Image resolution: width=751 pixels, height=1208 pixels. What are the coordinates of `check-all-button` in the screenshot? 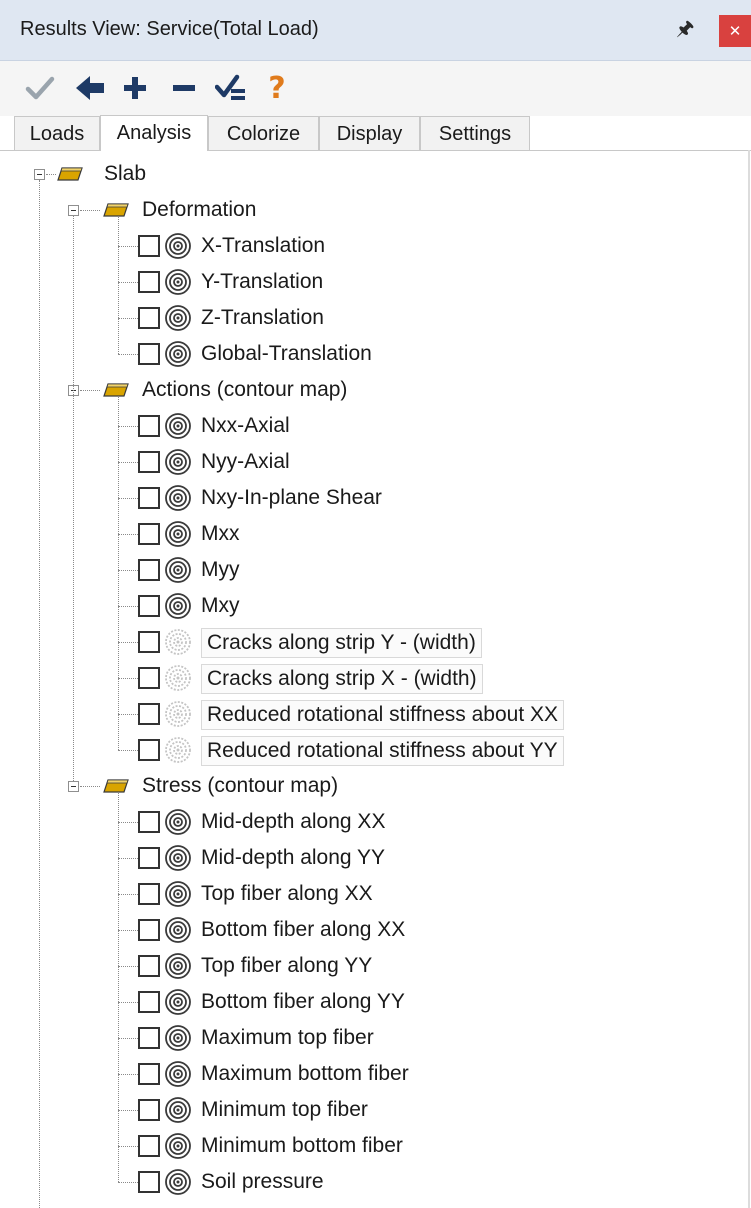 It's located at (232, 88).